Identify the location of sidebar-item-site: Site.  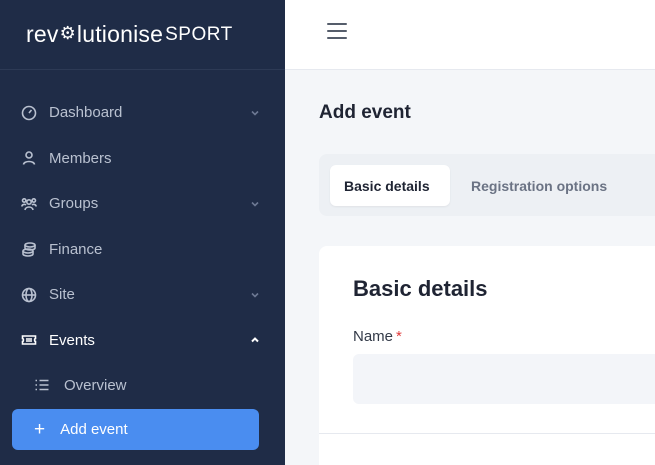
(142, 295).